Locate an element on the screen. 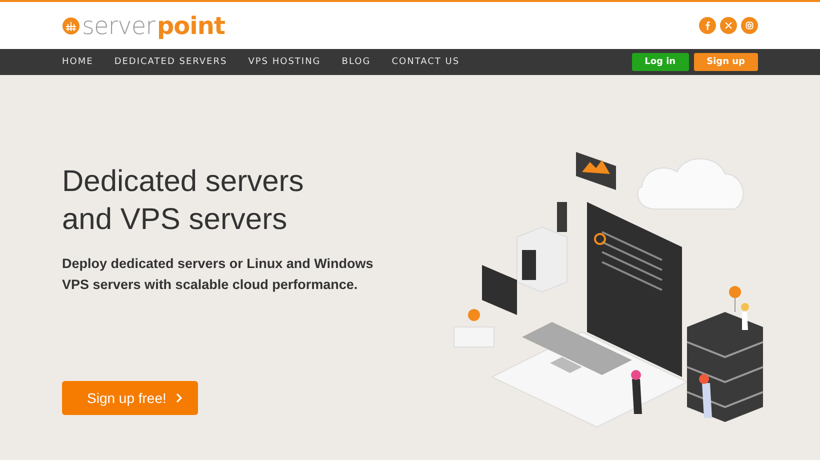 This screenshot has width=820, height=461. instagram-icon is located at coordinates (749, 25).